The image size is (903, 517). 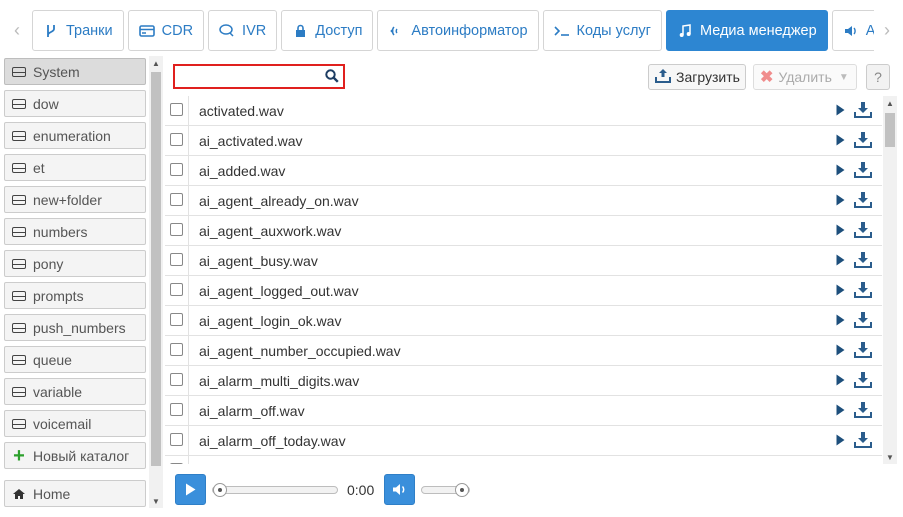 I want to click on file-name: ai_agent_busy.wav, so click(x=258, y=261).